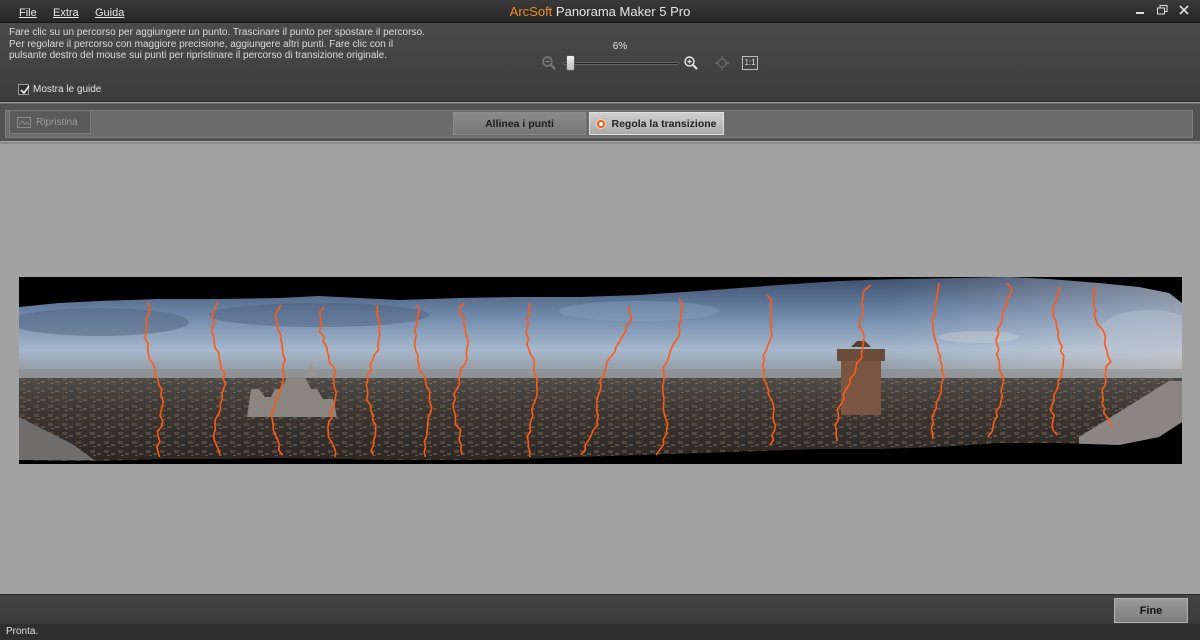  What do you see at coordinates (549, 64) in the screenshot?
I see `zoom-out-icon` at bounding box center [549, 64].